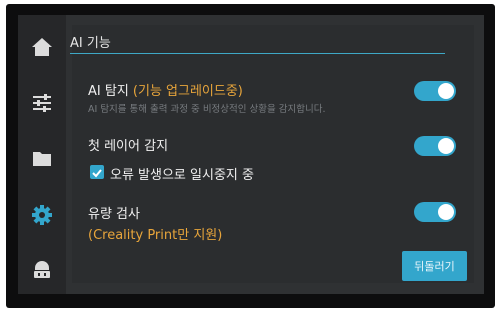 This screenshot has width=499, height=314. I want to click on sidebar, so click(42, 154).